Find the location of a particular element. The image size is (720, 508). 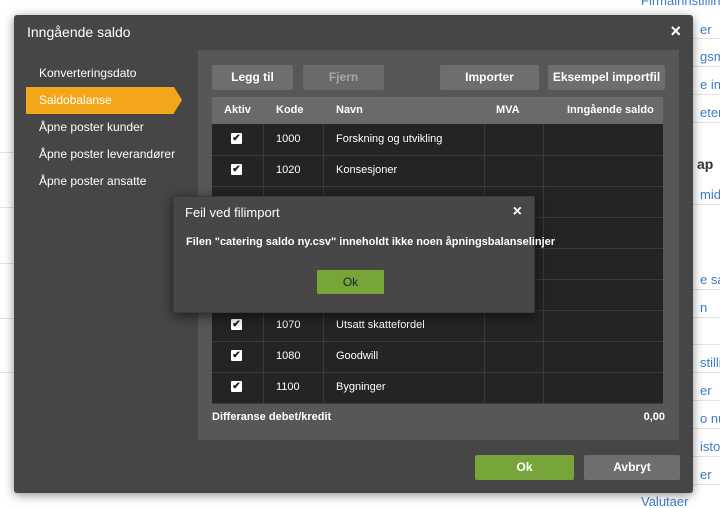

ok-button: Ok is located at coordinates (524, 467).